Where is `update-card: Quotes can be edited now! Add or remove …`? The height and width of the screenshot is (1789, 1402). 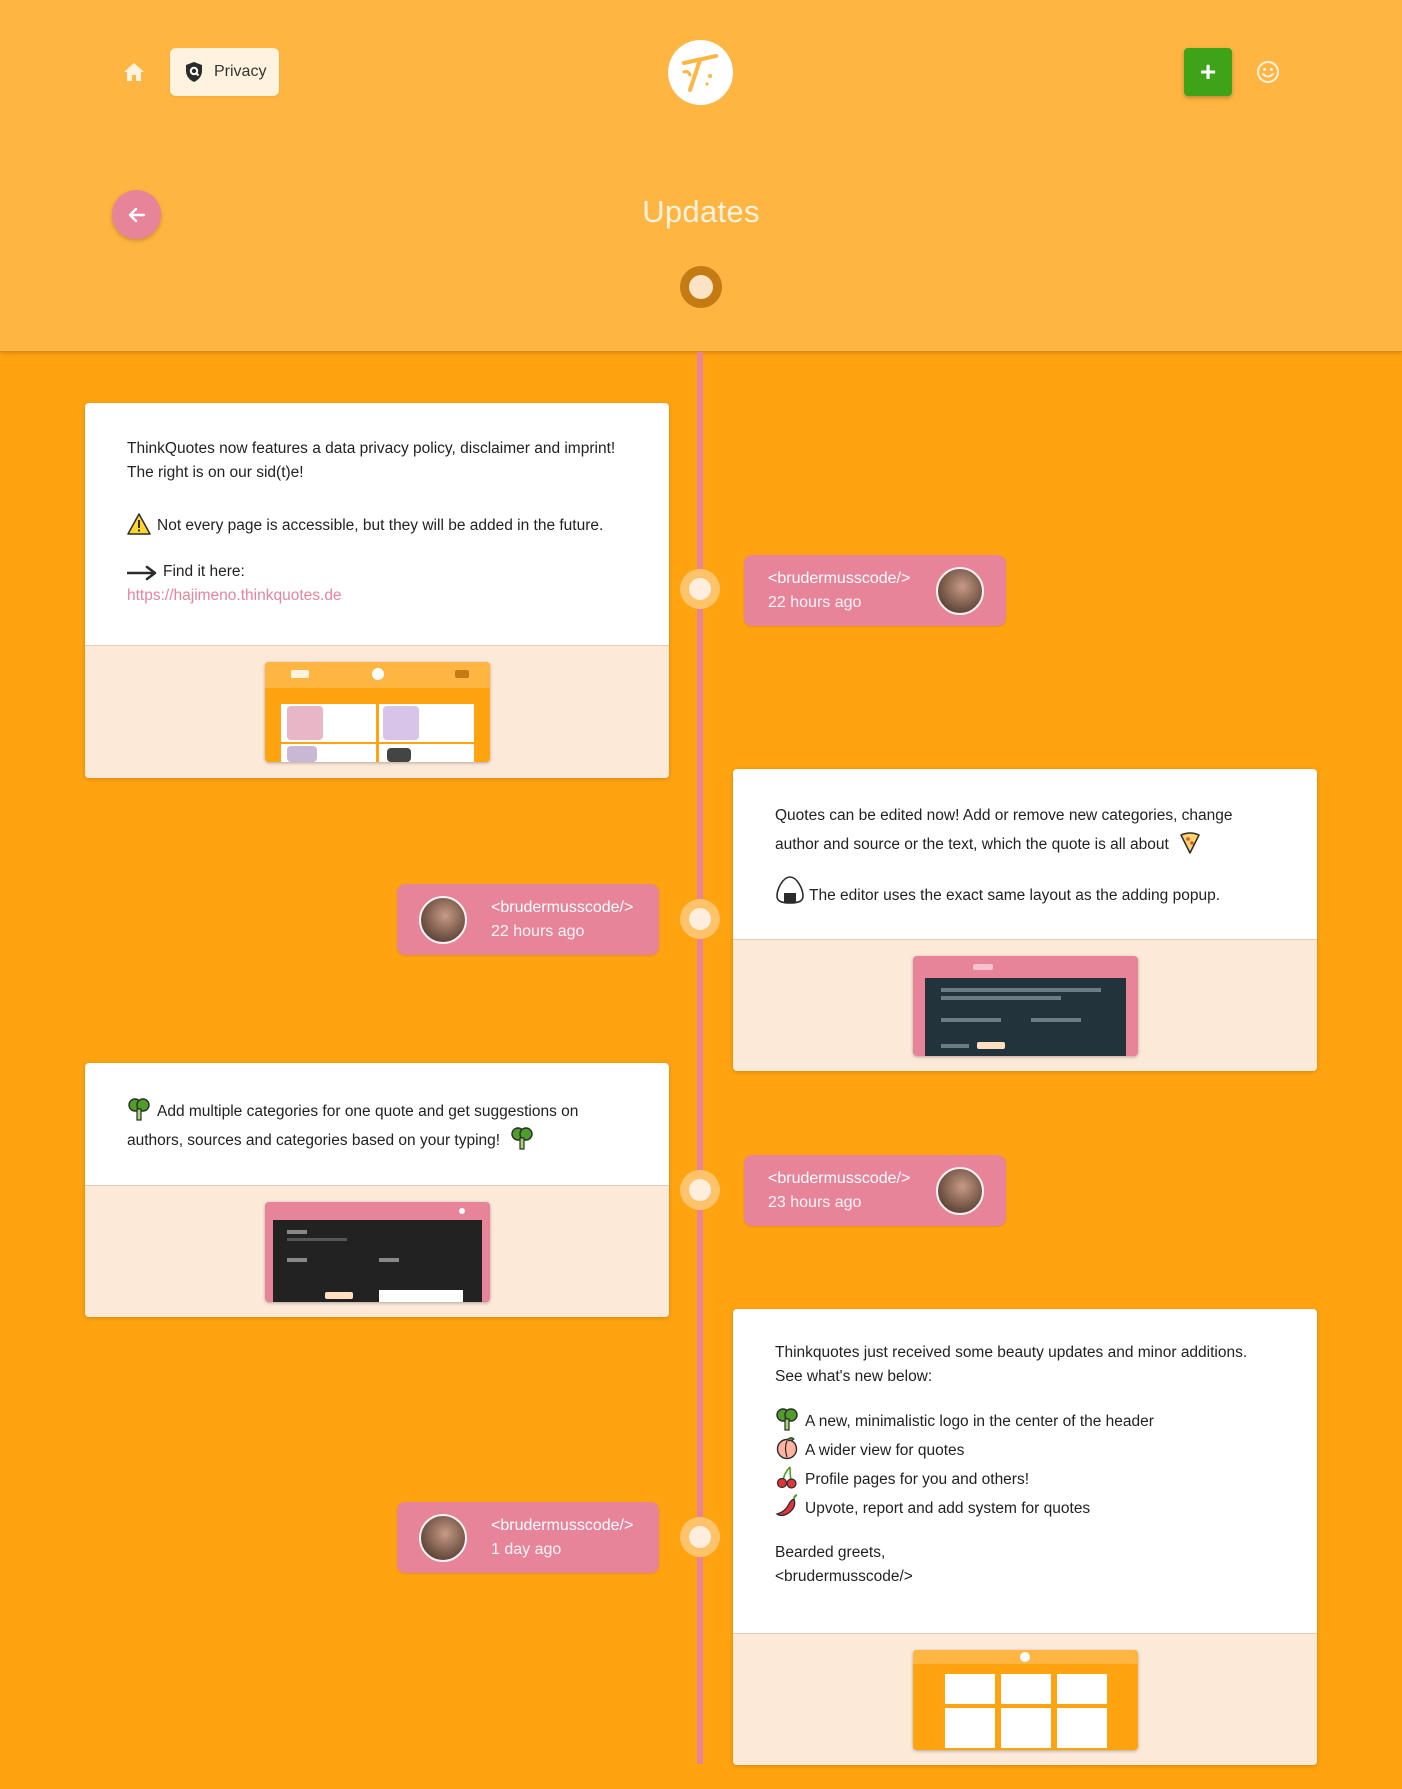 update-card: Quotes can be edited now! Add or remove … is located at coordinates (1025, 920).